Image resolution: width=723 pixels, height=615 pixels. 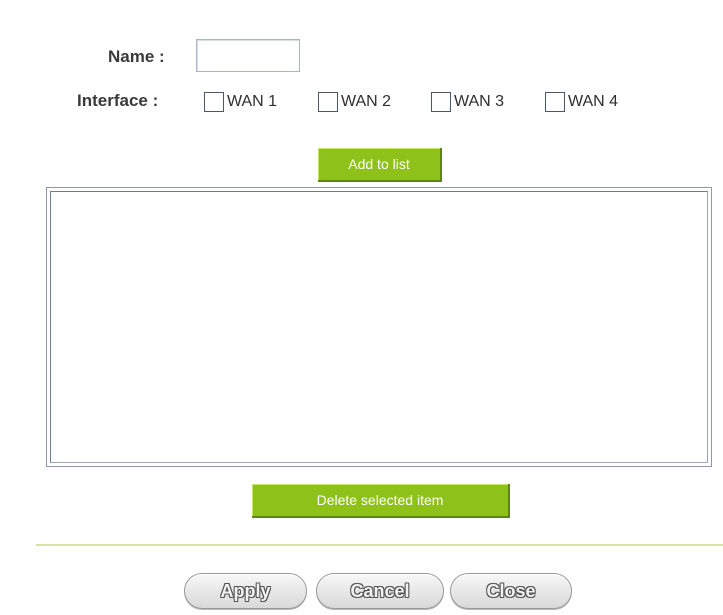 What do you see at coordinates (328, 102) in the screenshot?
I see `wan2-checkbox` at bounding box center [328, 102].